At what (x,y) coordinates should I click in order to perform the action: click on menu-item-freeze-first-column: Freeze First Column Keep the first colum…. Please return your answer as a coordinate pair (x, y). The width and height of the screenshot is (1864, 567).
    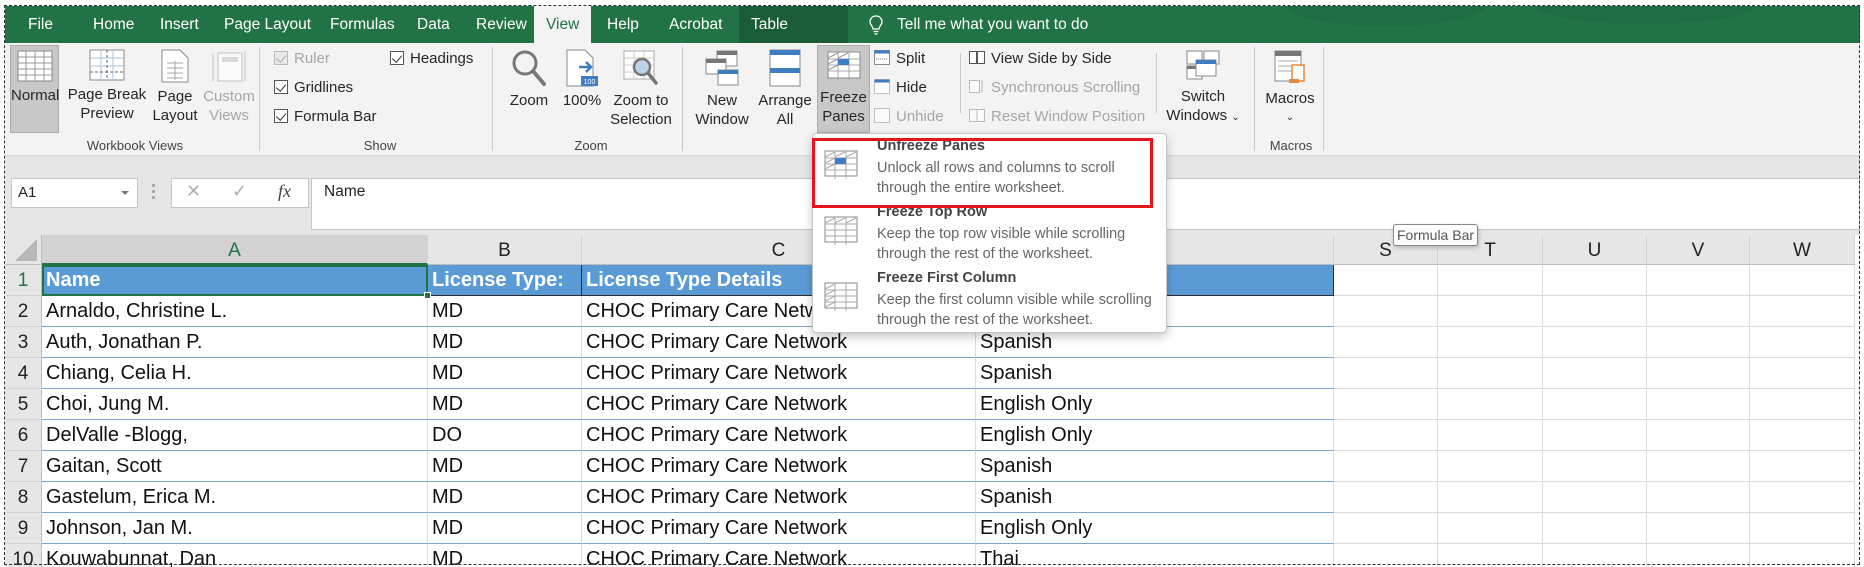
    Looking at the image, I should click on (989, 300).